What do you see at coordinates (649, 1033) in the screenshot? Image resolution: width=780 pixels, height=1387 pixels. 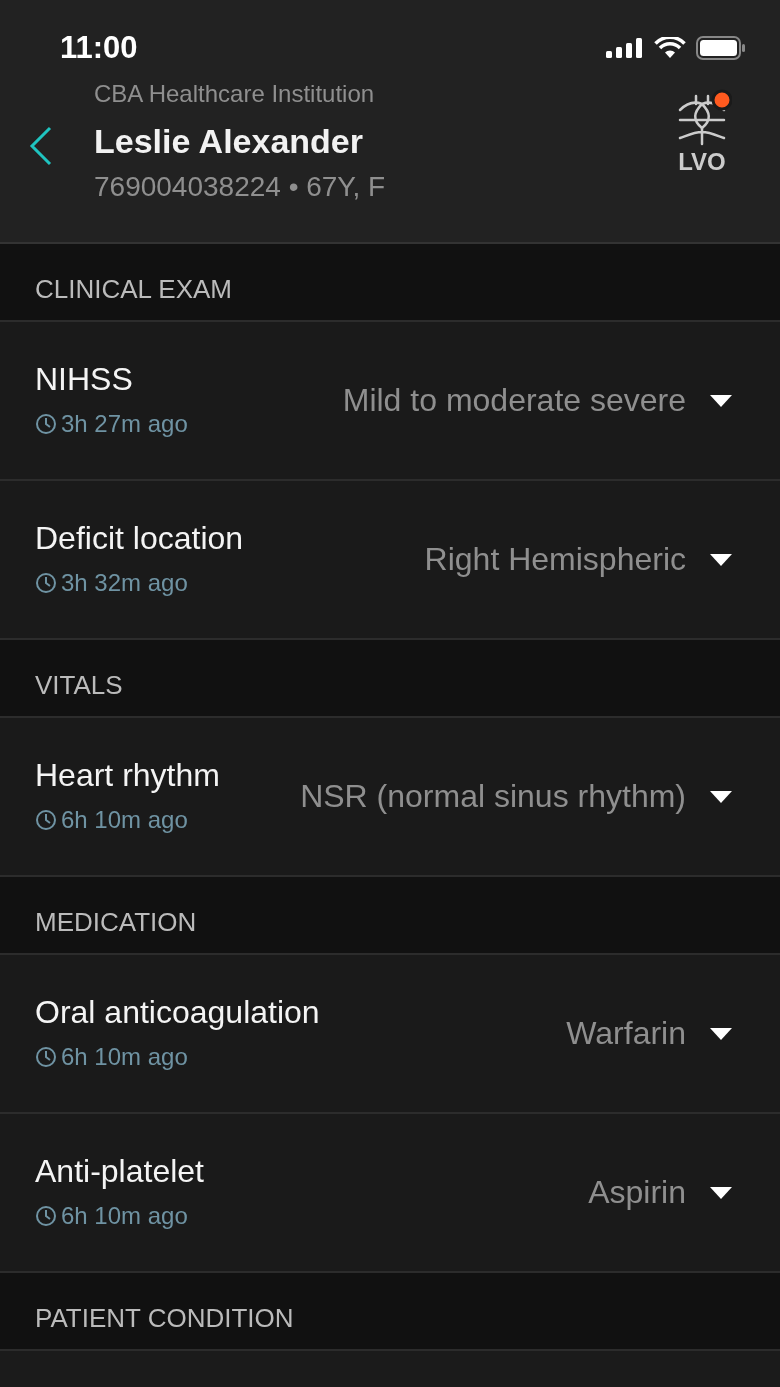 I see `value-dropdown: Warfarin` at bounding box center [649, 1033].